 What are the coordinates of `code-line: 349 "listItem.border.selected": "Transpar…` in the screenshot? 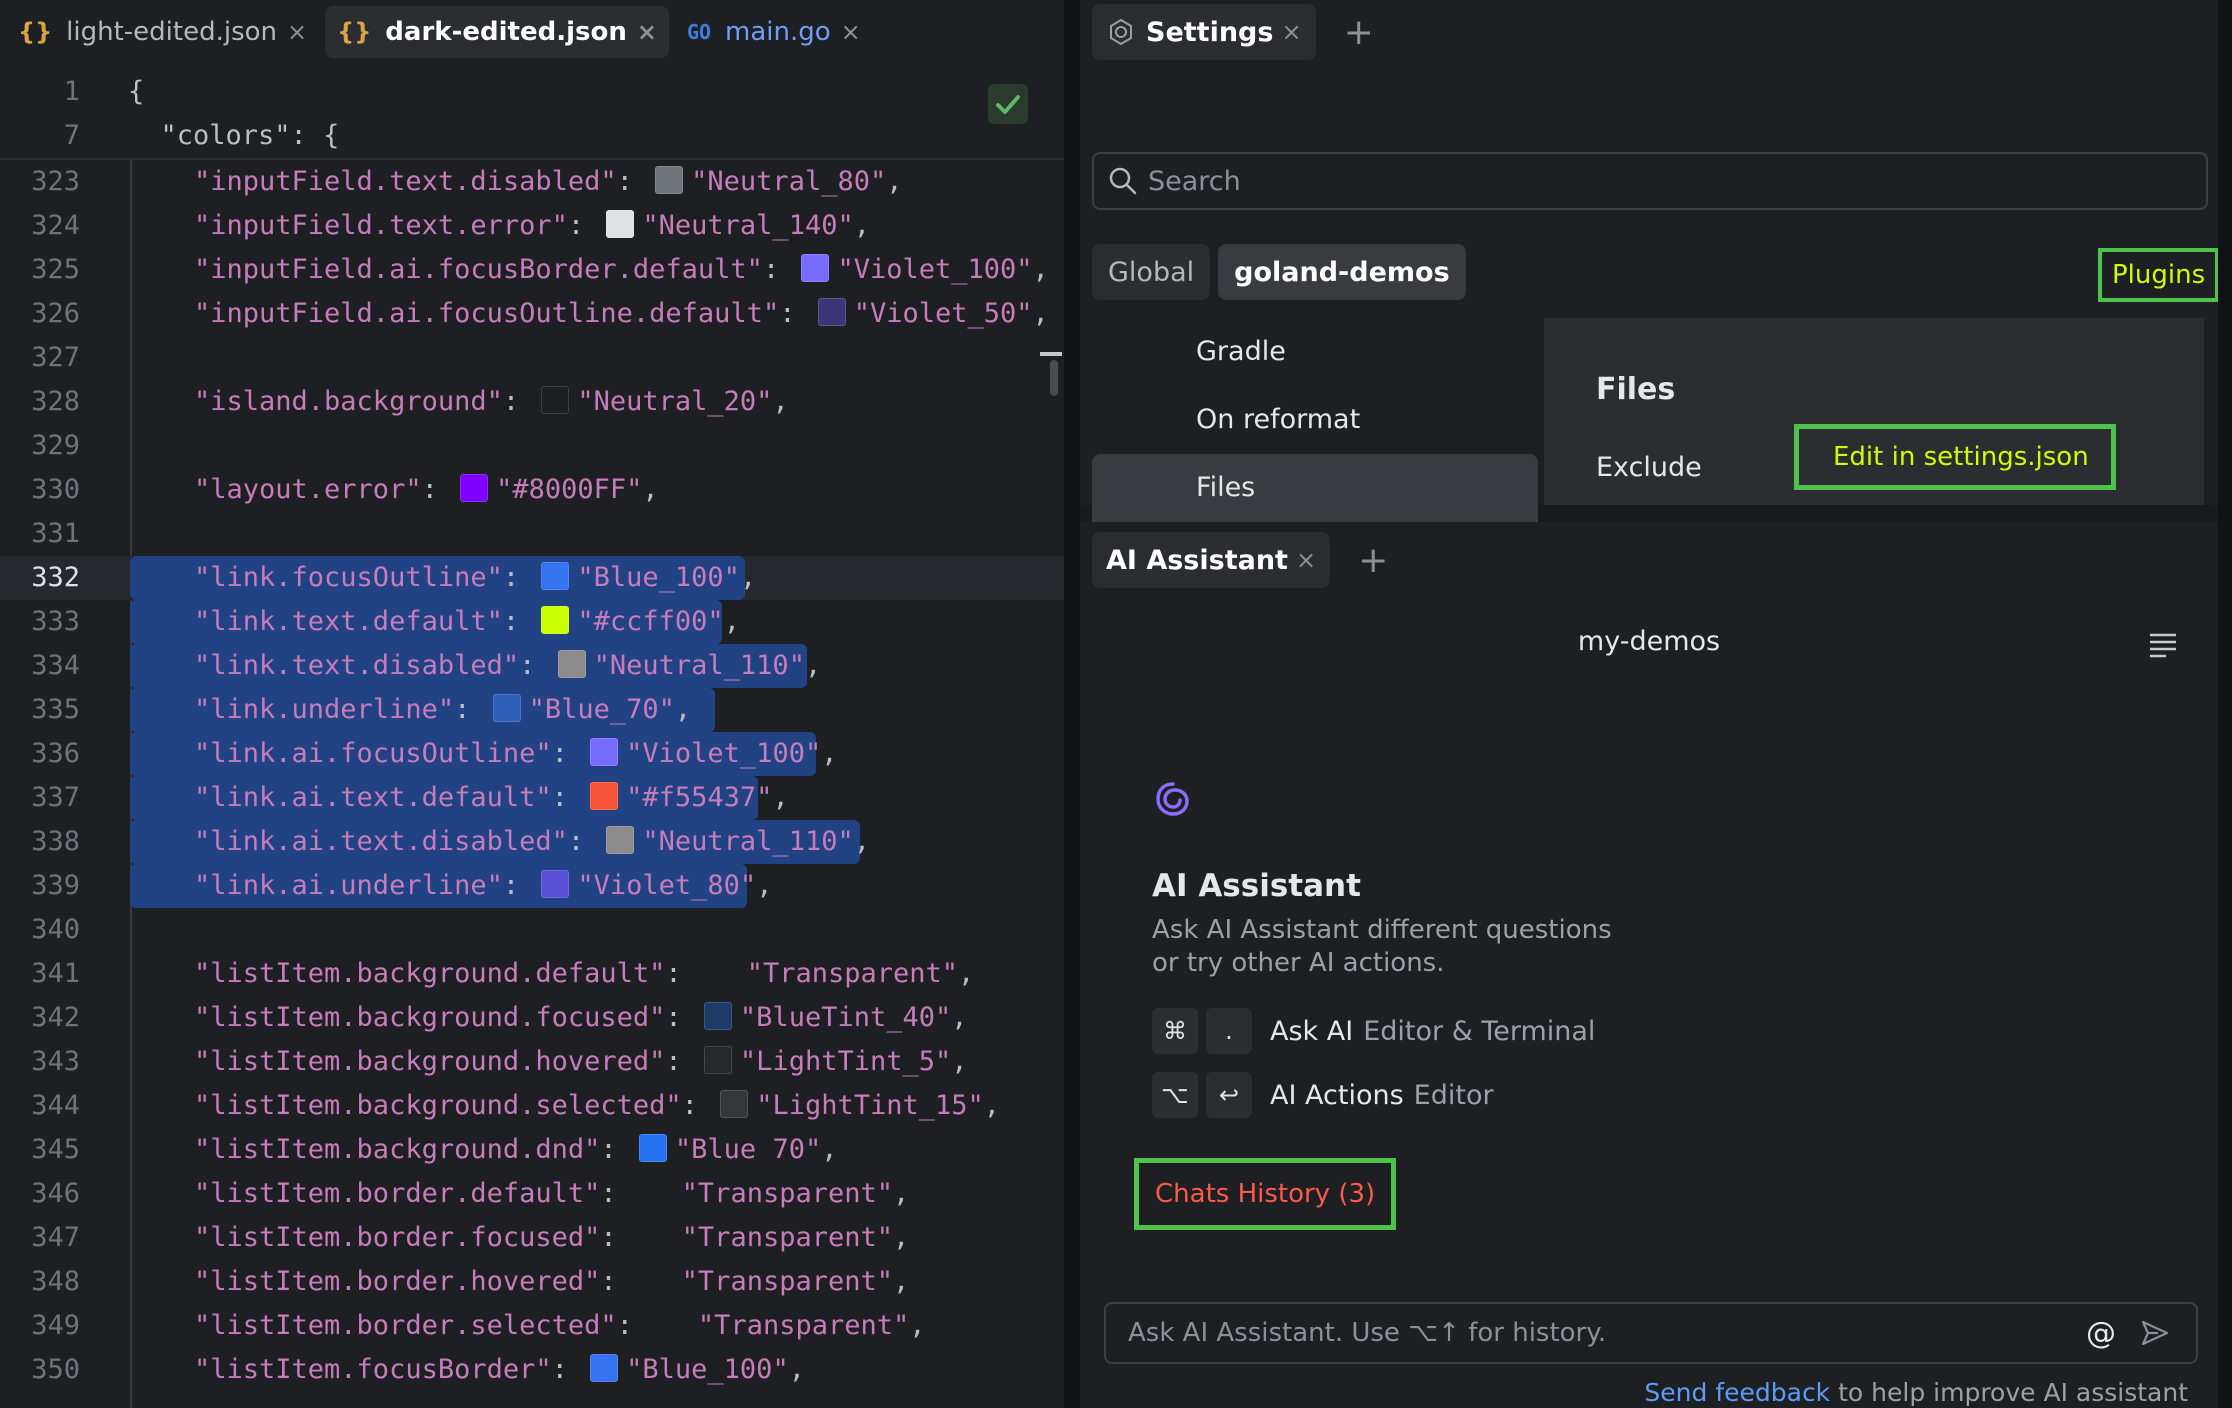 It's located at (532, 1326).